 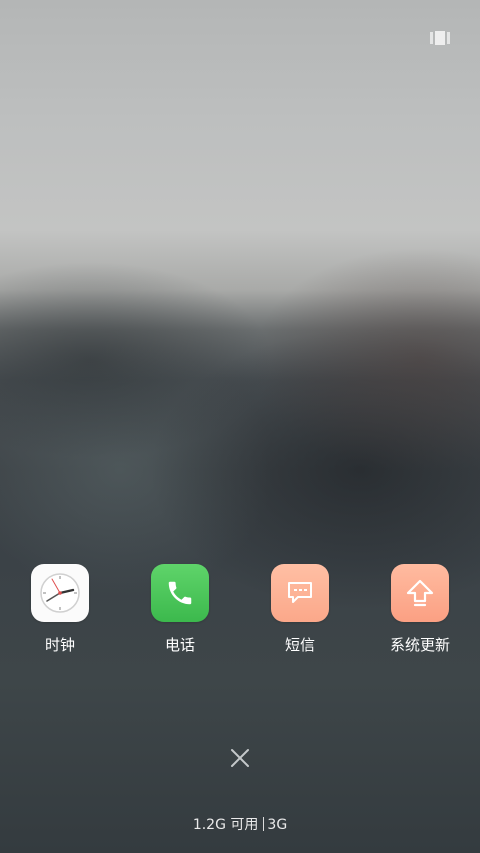 What do you see at coordinates (240, 614) in the screenshot?
I see `recent-apps-row: 时钟 电话 短信 系统更新` at bounding box center [240, 614].